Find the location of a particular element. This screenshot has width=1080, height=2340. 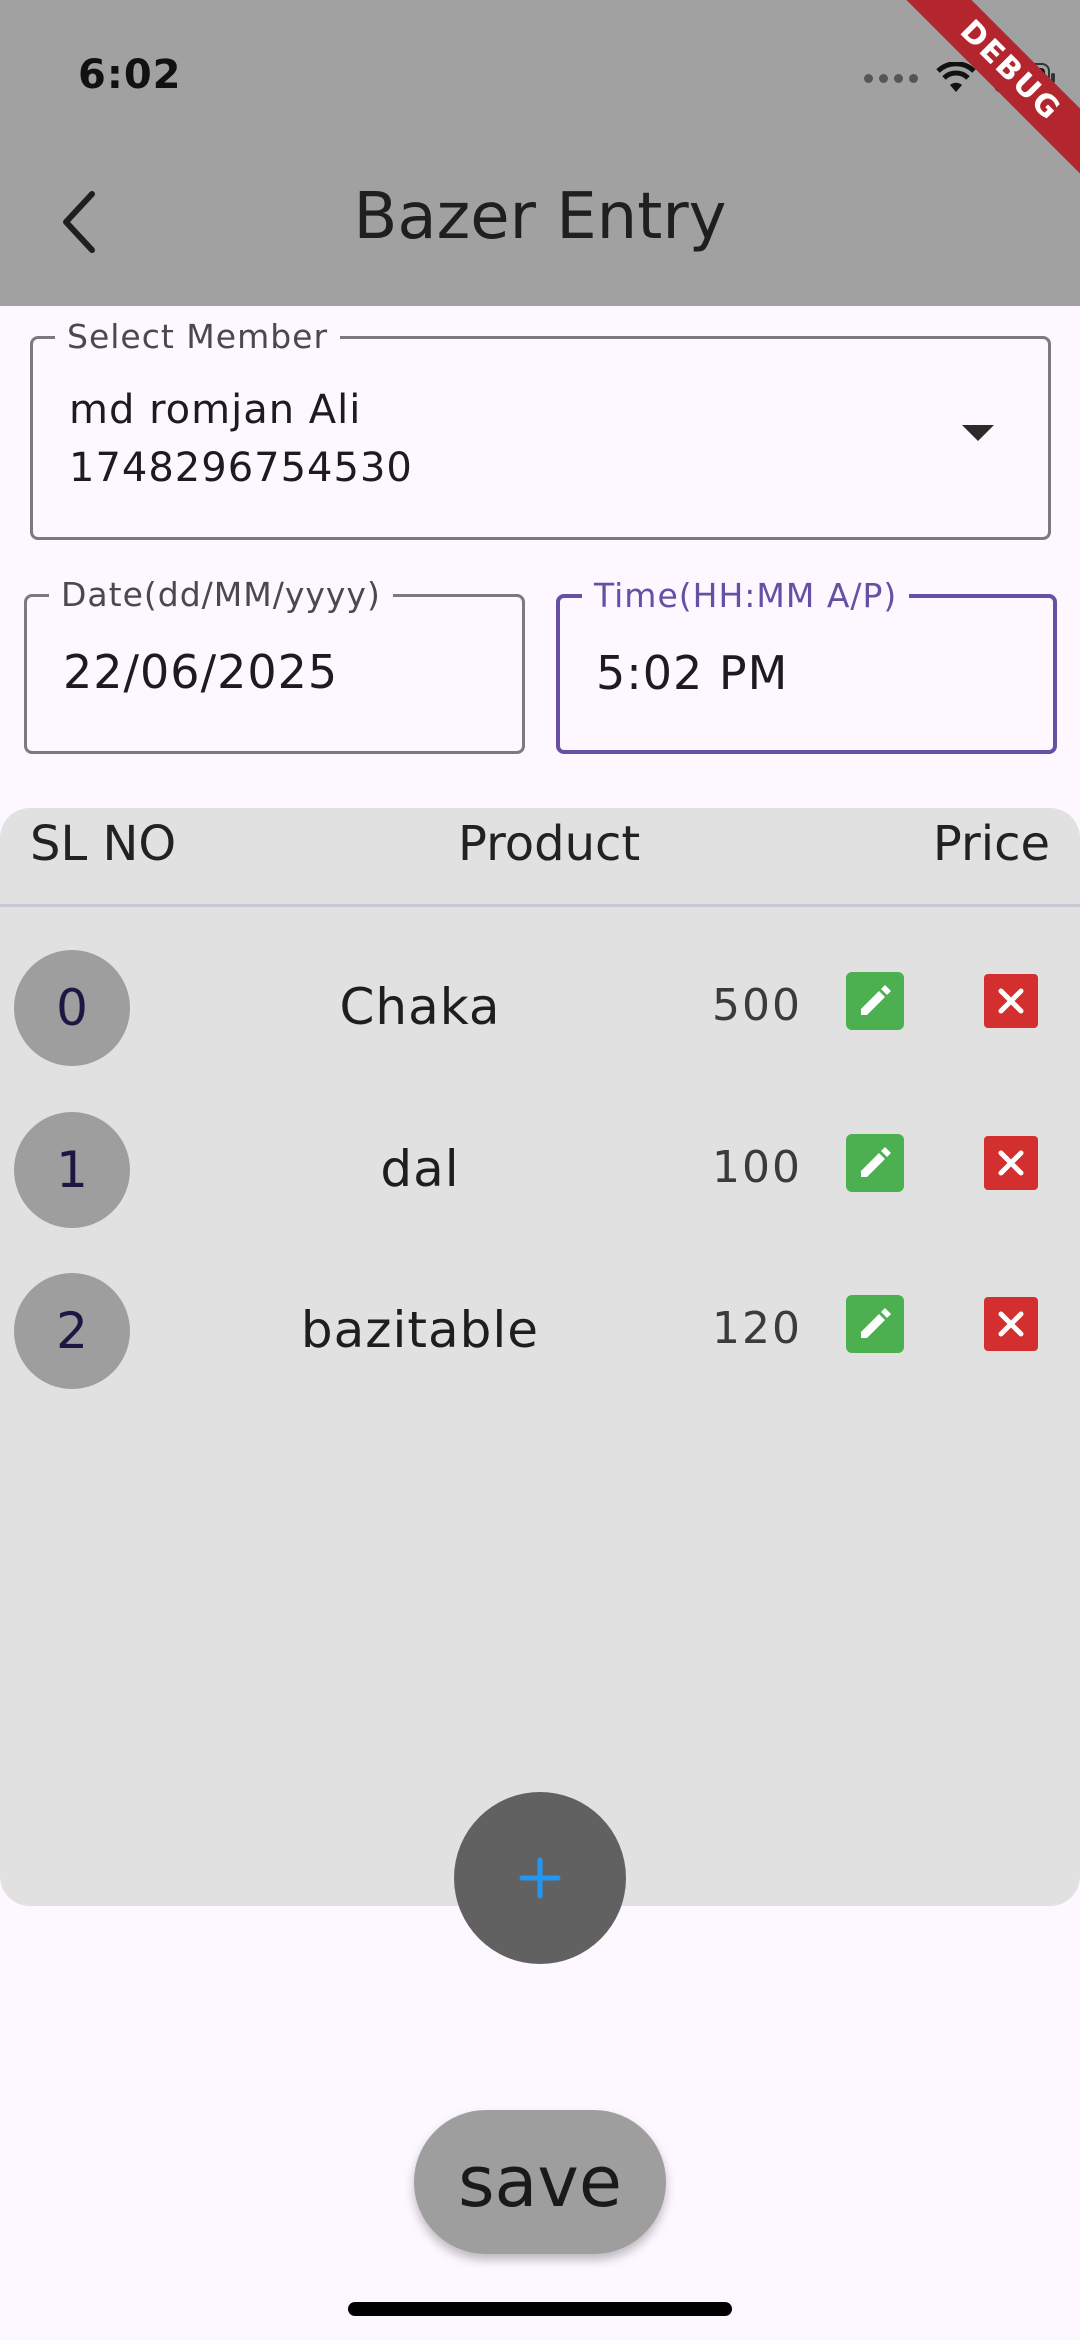

home-indicator is located at coordinates (540, 2309).